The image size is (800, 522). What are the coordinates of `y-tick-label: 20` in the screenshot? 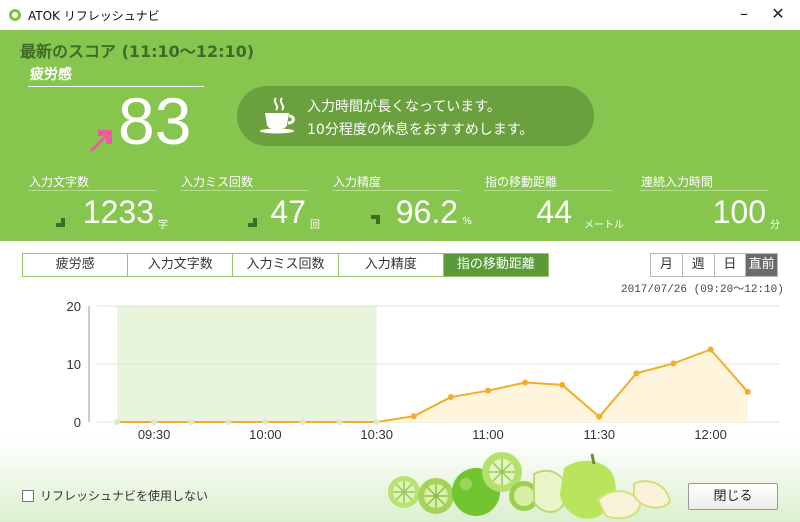 It's located at (74, 306).